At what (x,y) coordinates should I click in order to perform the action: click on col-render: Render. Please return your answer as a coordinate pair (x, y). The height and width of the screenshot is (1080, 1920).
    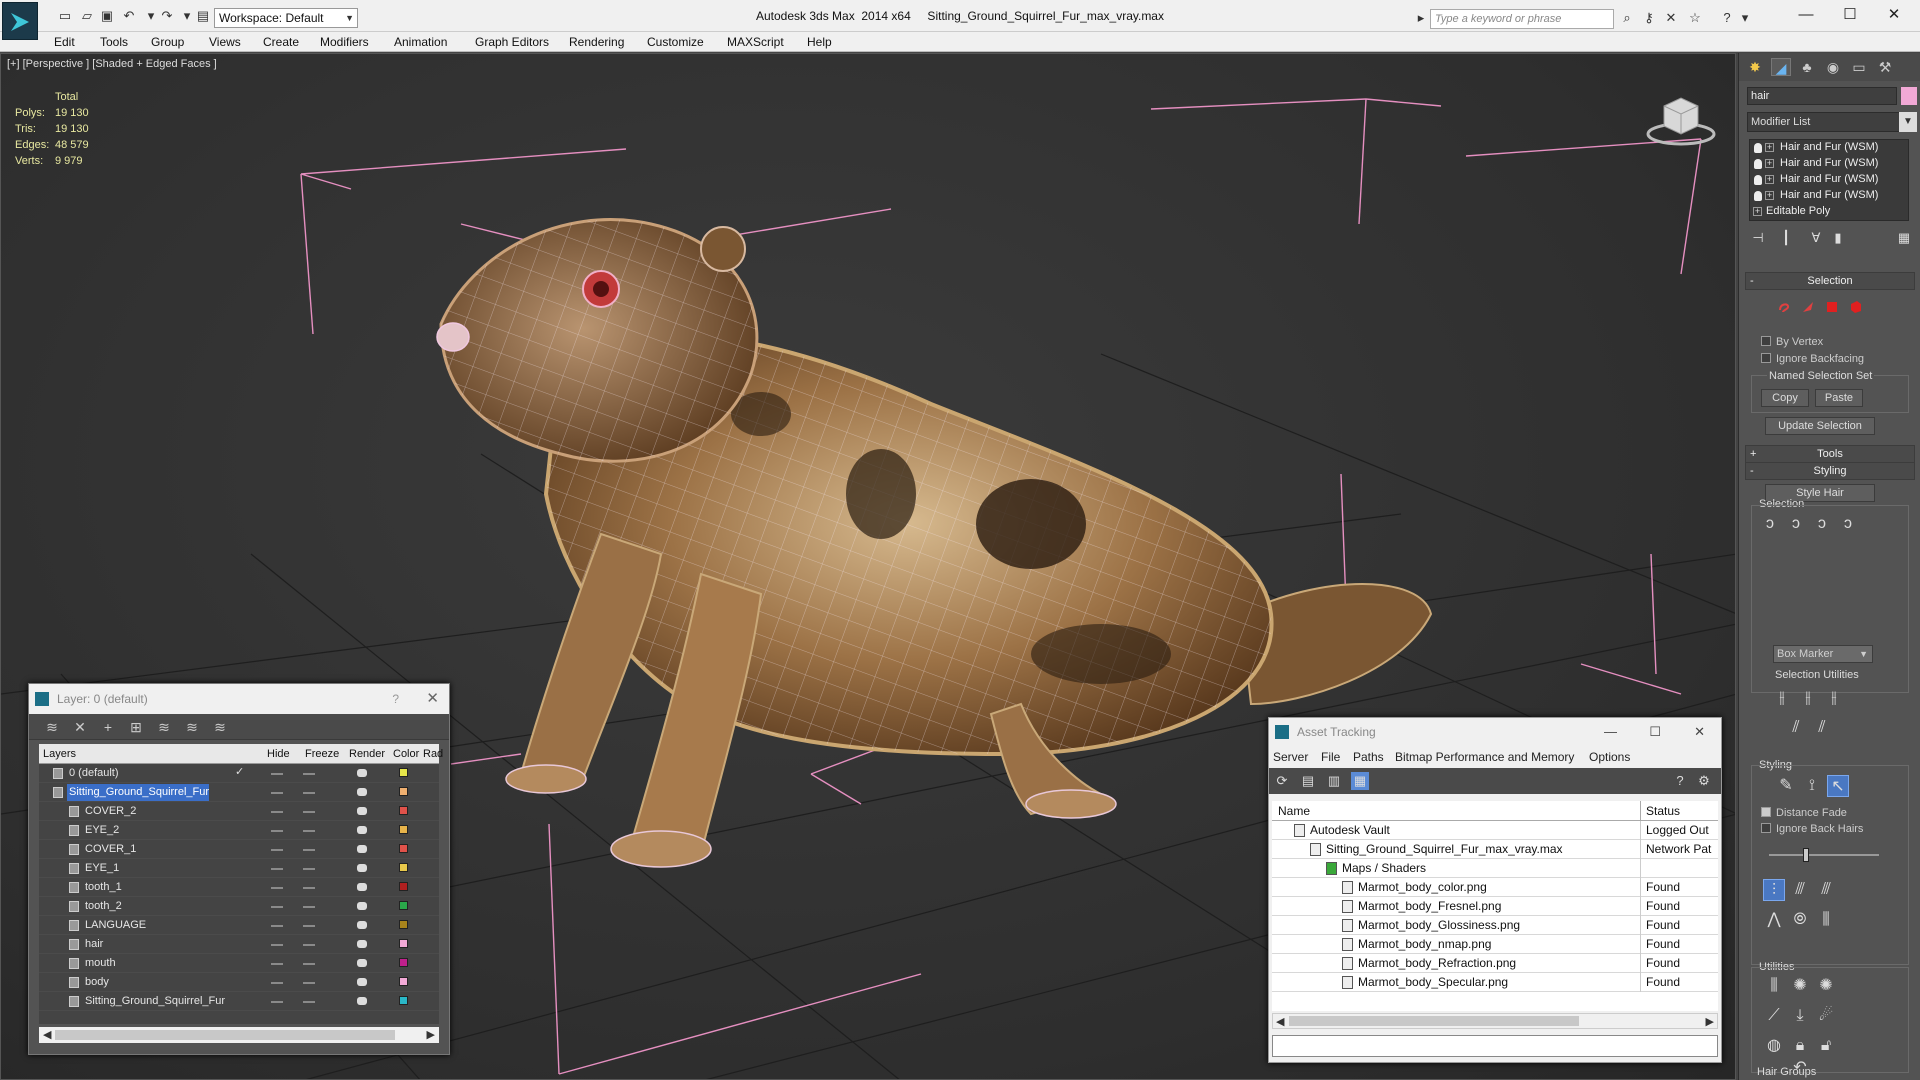
    Looking at the image, I should click on (367, 754).